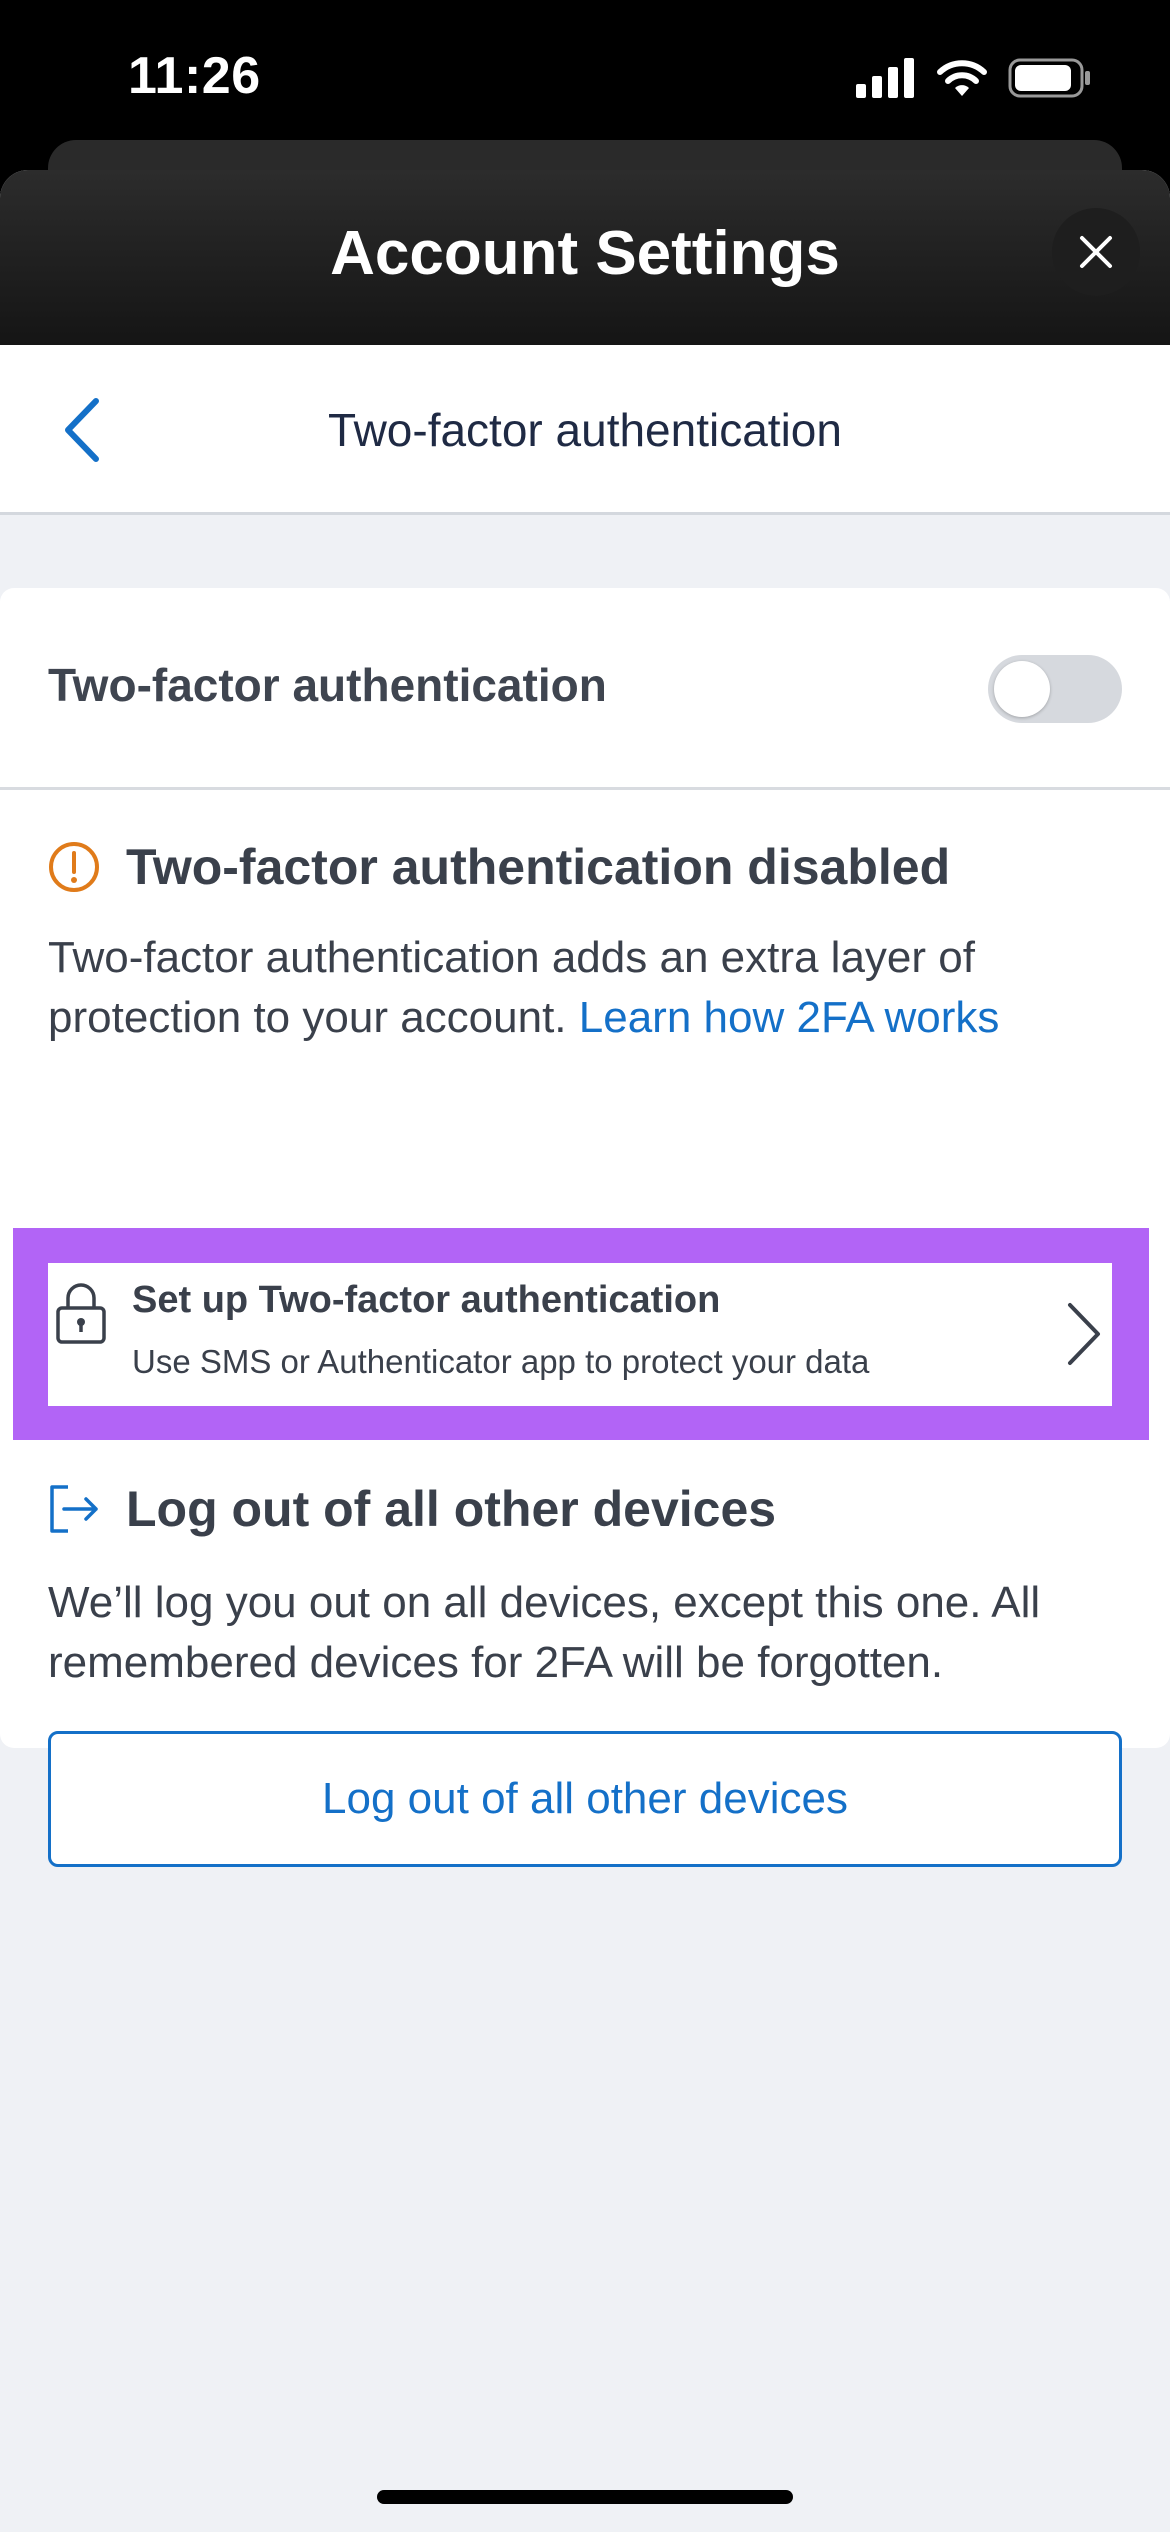  I want to click on wifi-icon, so click(962, 78).